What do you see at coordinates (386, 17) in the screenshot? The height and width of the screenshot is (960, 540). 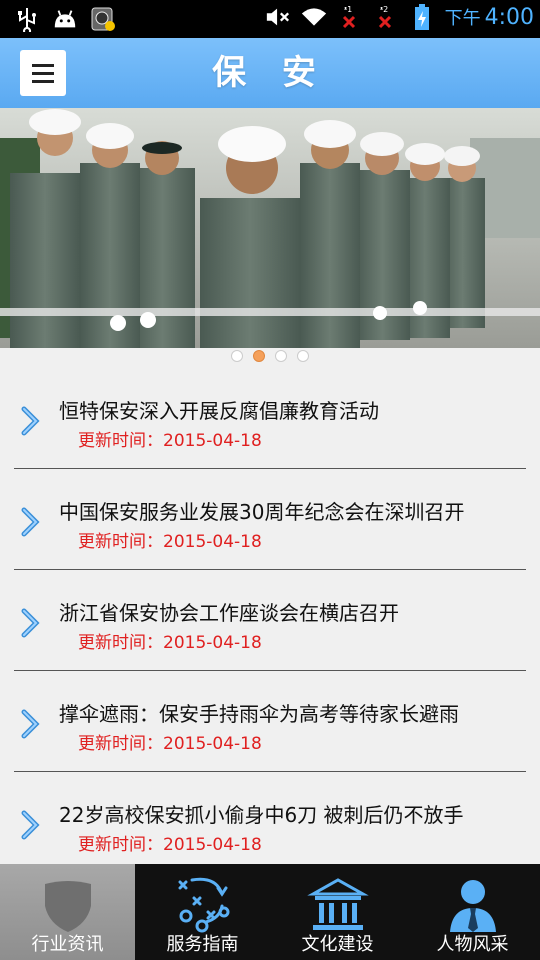 I see `signal-2-no-service-icon: ᵜ2` at bounding box center [386, 17].